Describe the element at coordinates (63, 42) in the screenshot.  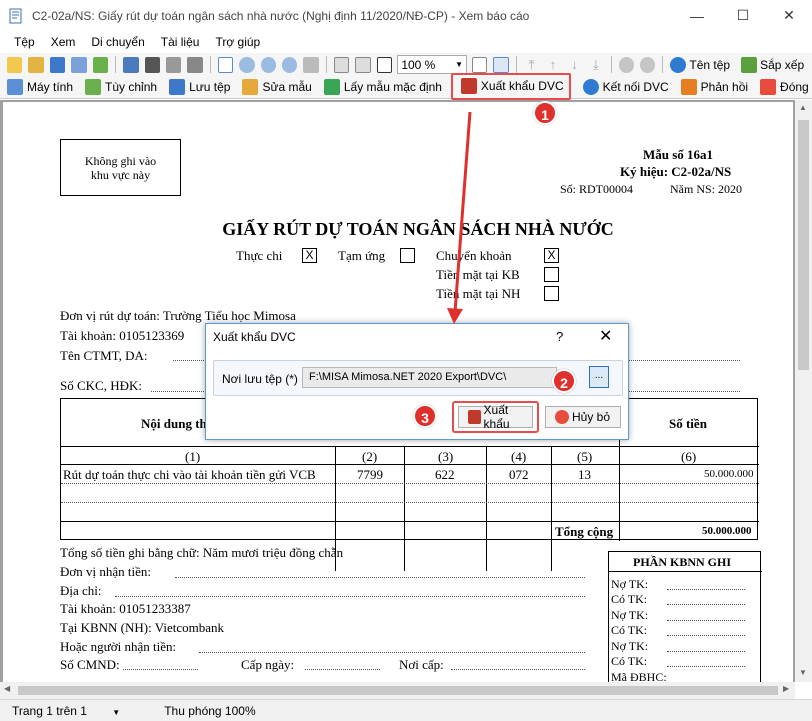
I see `menu-view: Xem` at that location.